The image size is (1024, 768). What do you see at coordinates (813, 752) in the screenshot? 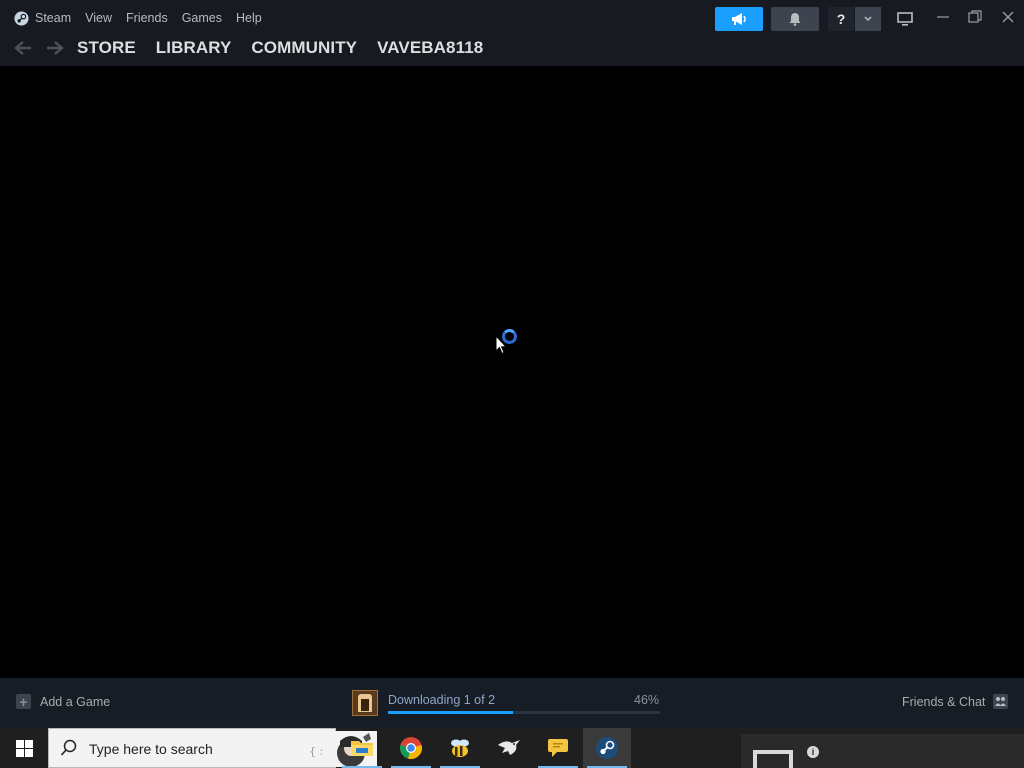
I see `info-icon: i` at bounding box center [813, 752].